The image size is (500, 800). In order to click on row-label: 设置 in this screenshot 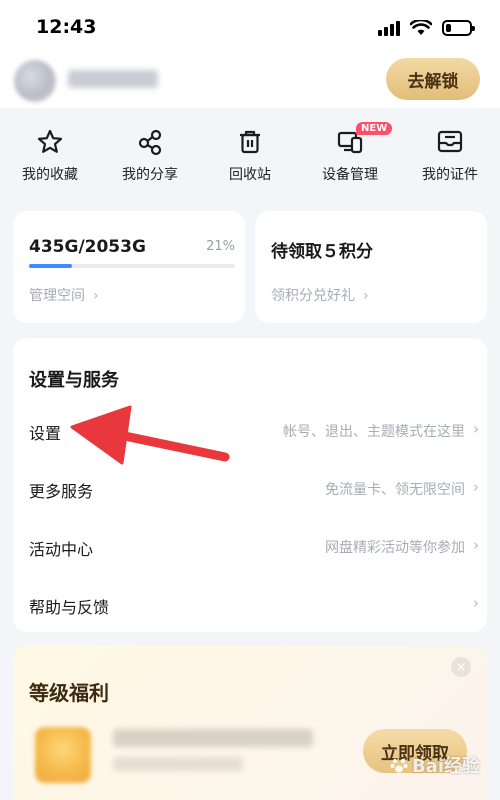, I will do `click(45, 433)`.